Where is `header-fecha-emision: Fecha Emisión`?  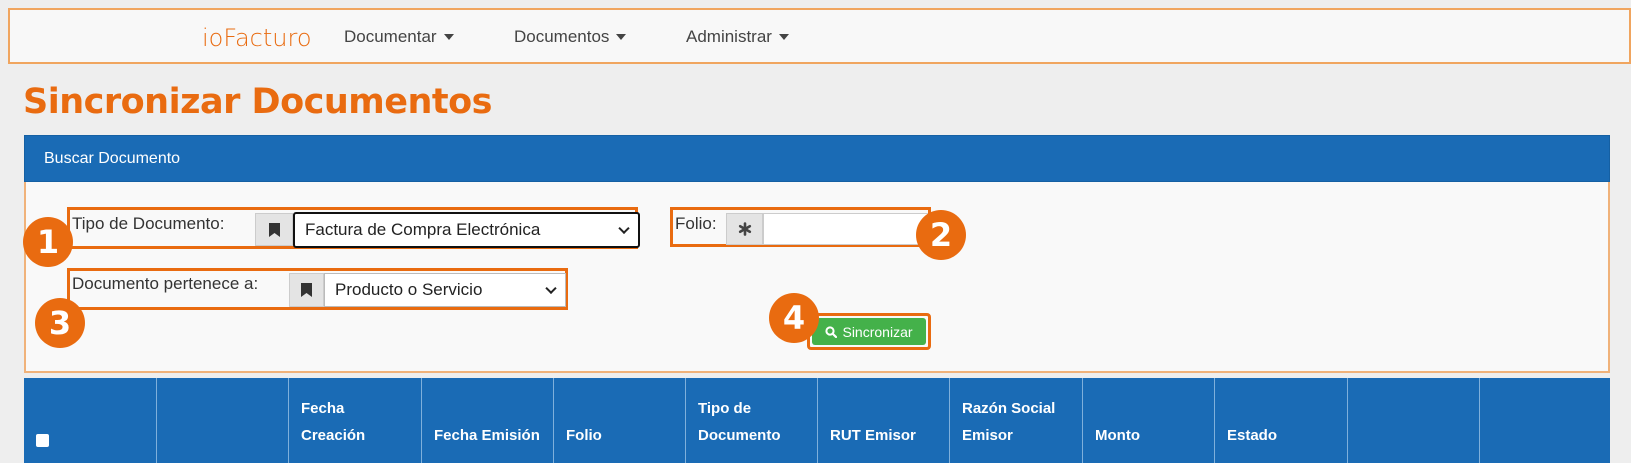 header-fecha-emision: Fecha Emisión is located at coordinates (488, 420).